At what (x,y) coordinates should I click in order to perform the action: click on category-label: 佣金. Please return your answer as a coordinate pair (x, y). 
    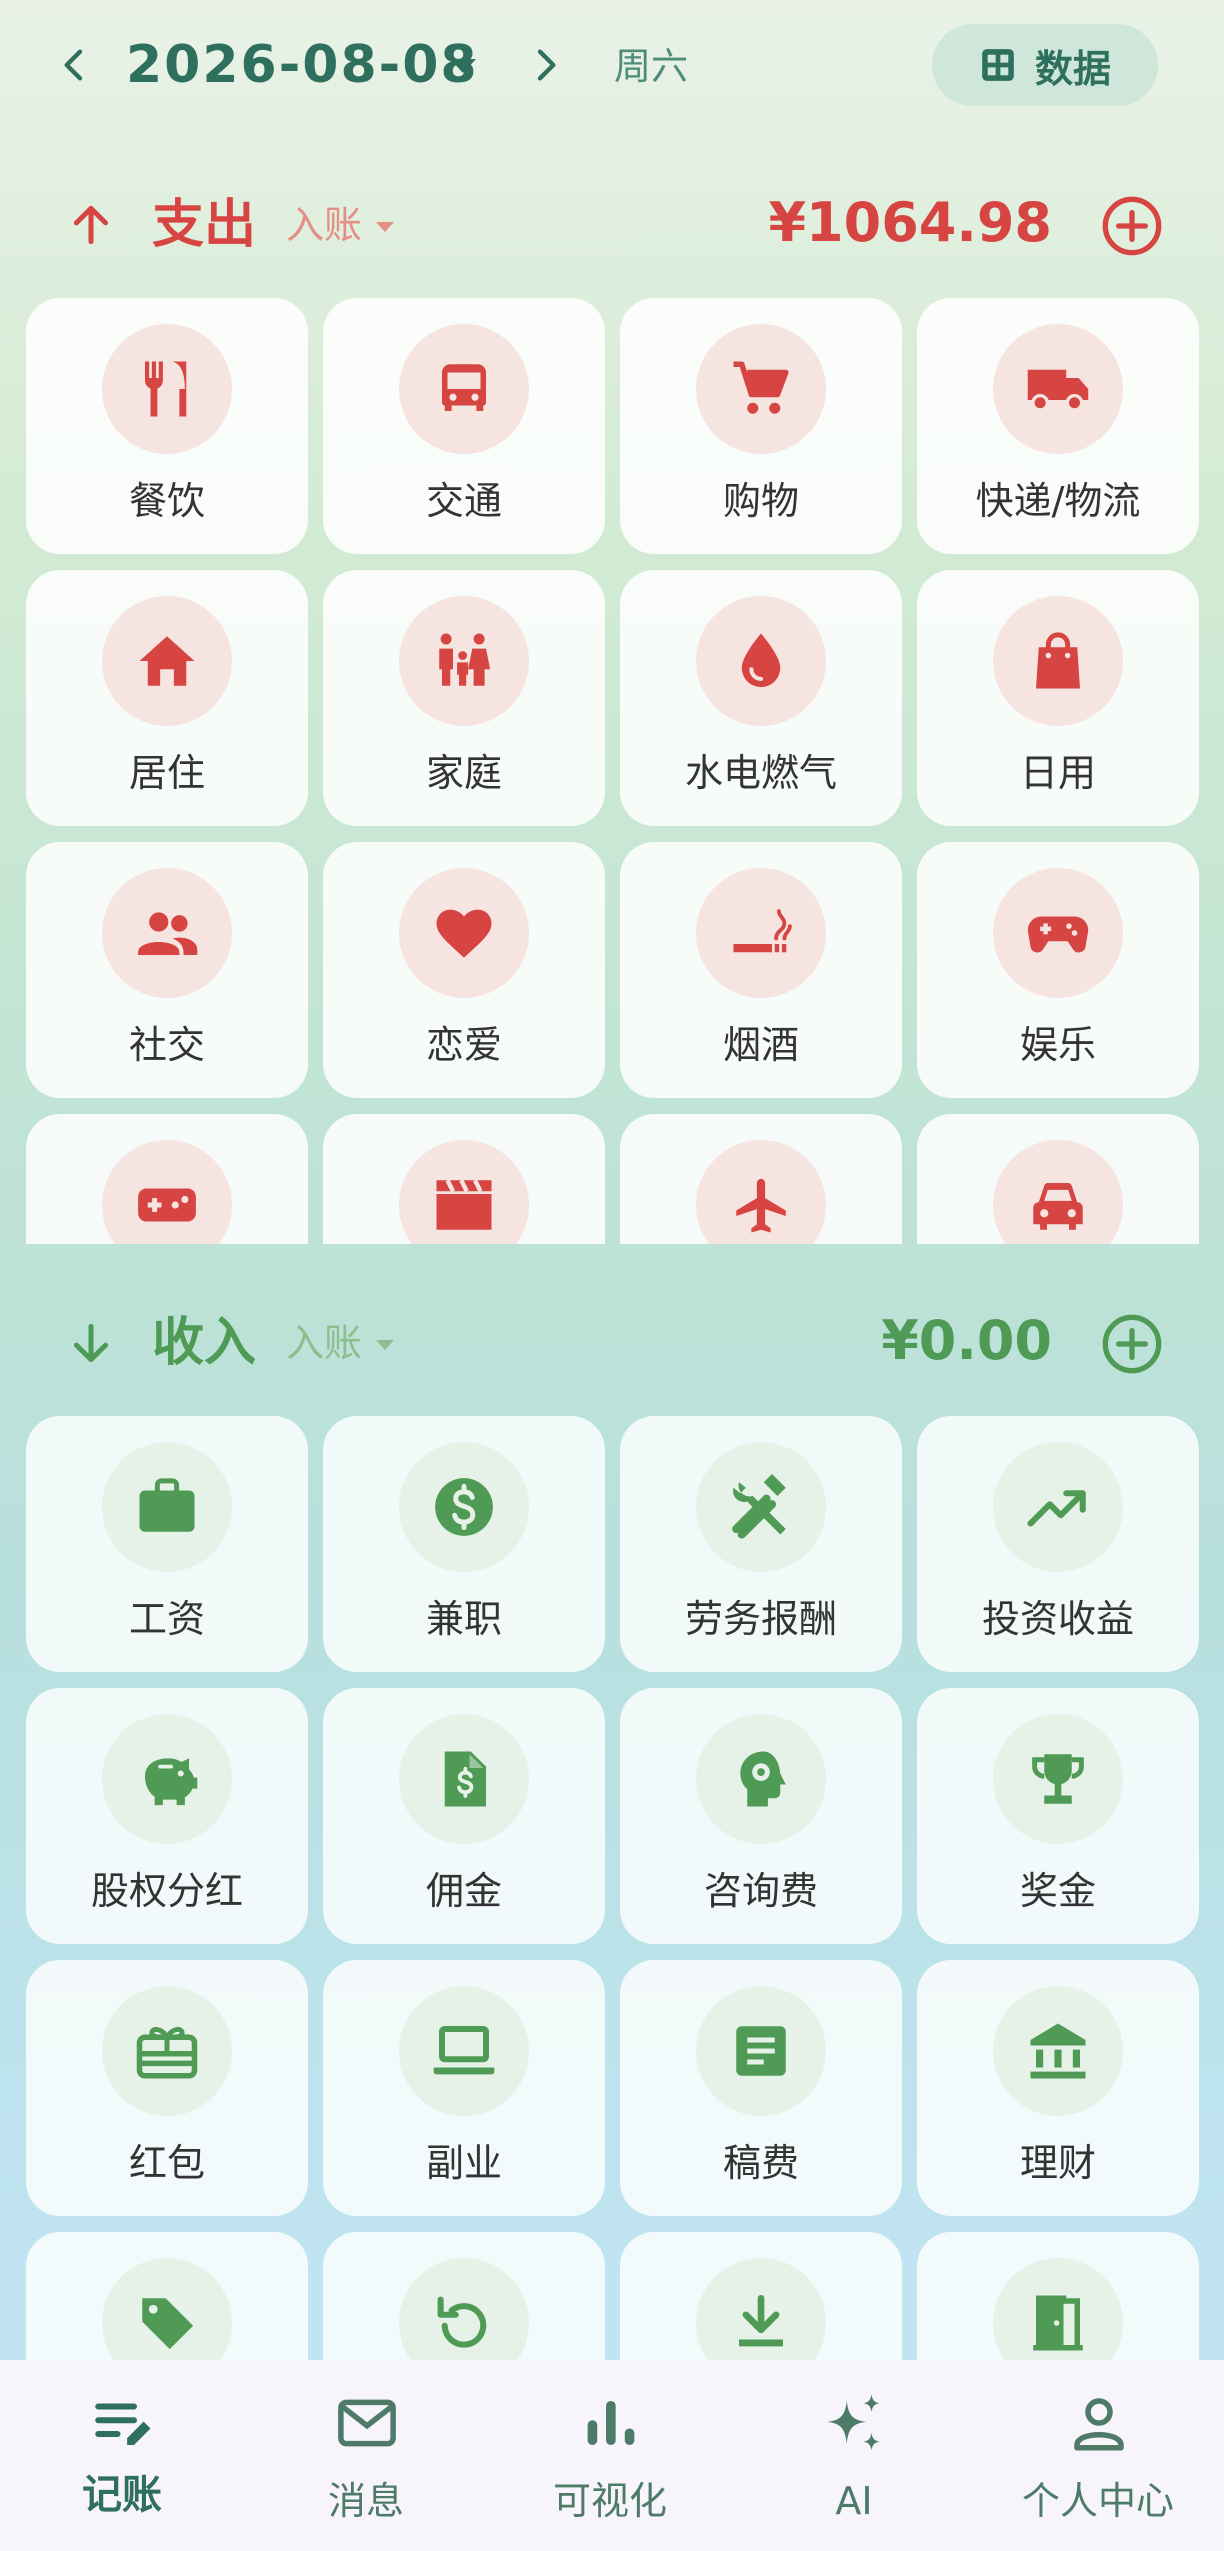
    Looking at the image, I should click on (463, 1891).